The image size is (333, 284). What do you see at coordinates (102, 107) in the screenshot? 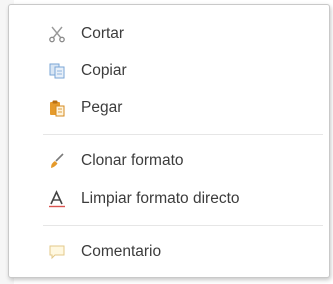
I see `menu-item-label: Pegar` at bounding box center [102, 107].